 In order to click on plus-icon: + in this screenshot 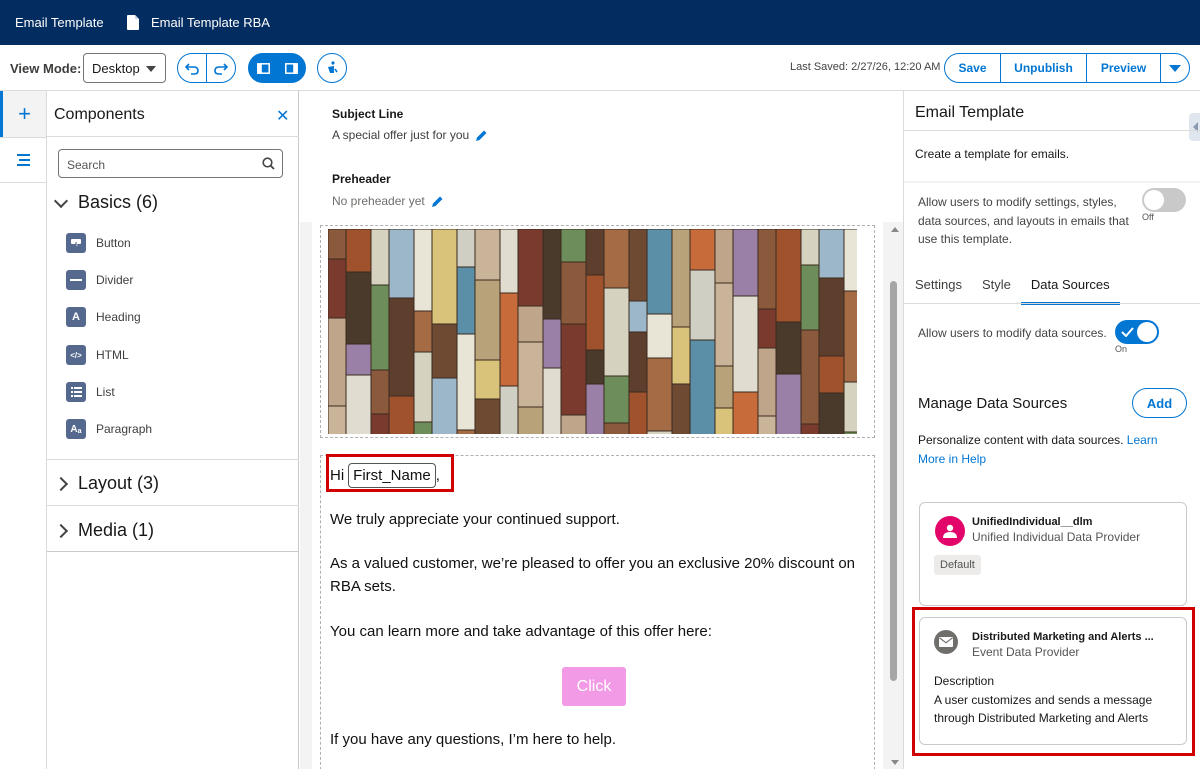, I will do `click(24, 113)`.